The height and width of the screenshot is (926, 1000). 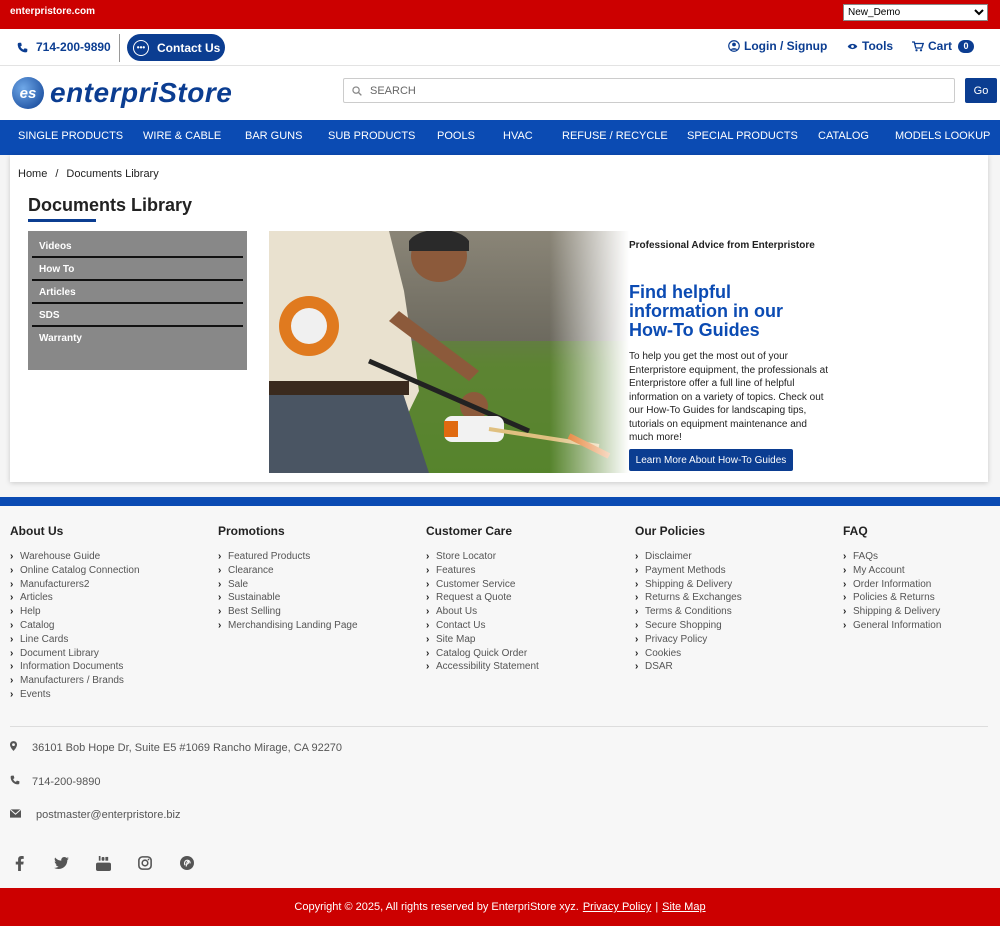 What do you see at coordinates (288, 612) in the screenshot?
I see `footer-link: › Best Selling` at bounding box center [288, 612].